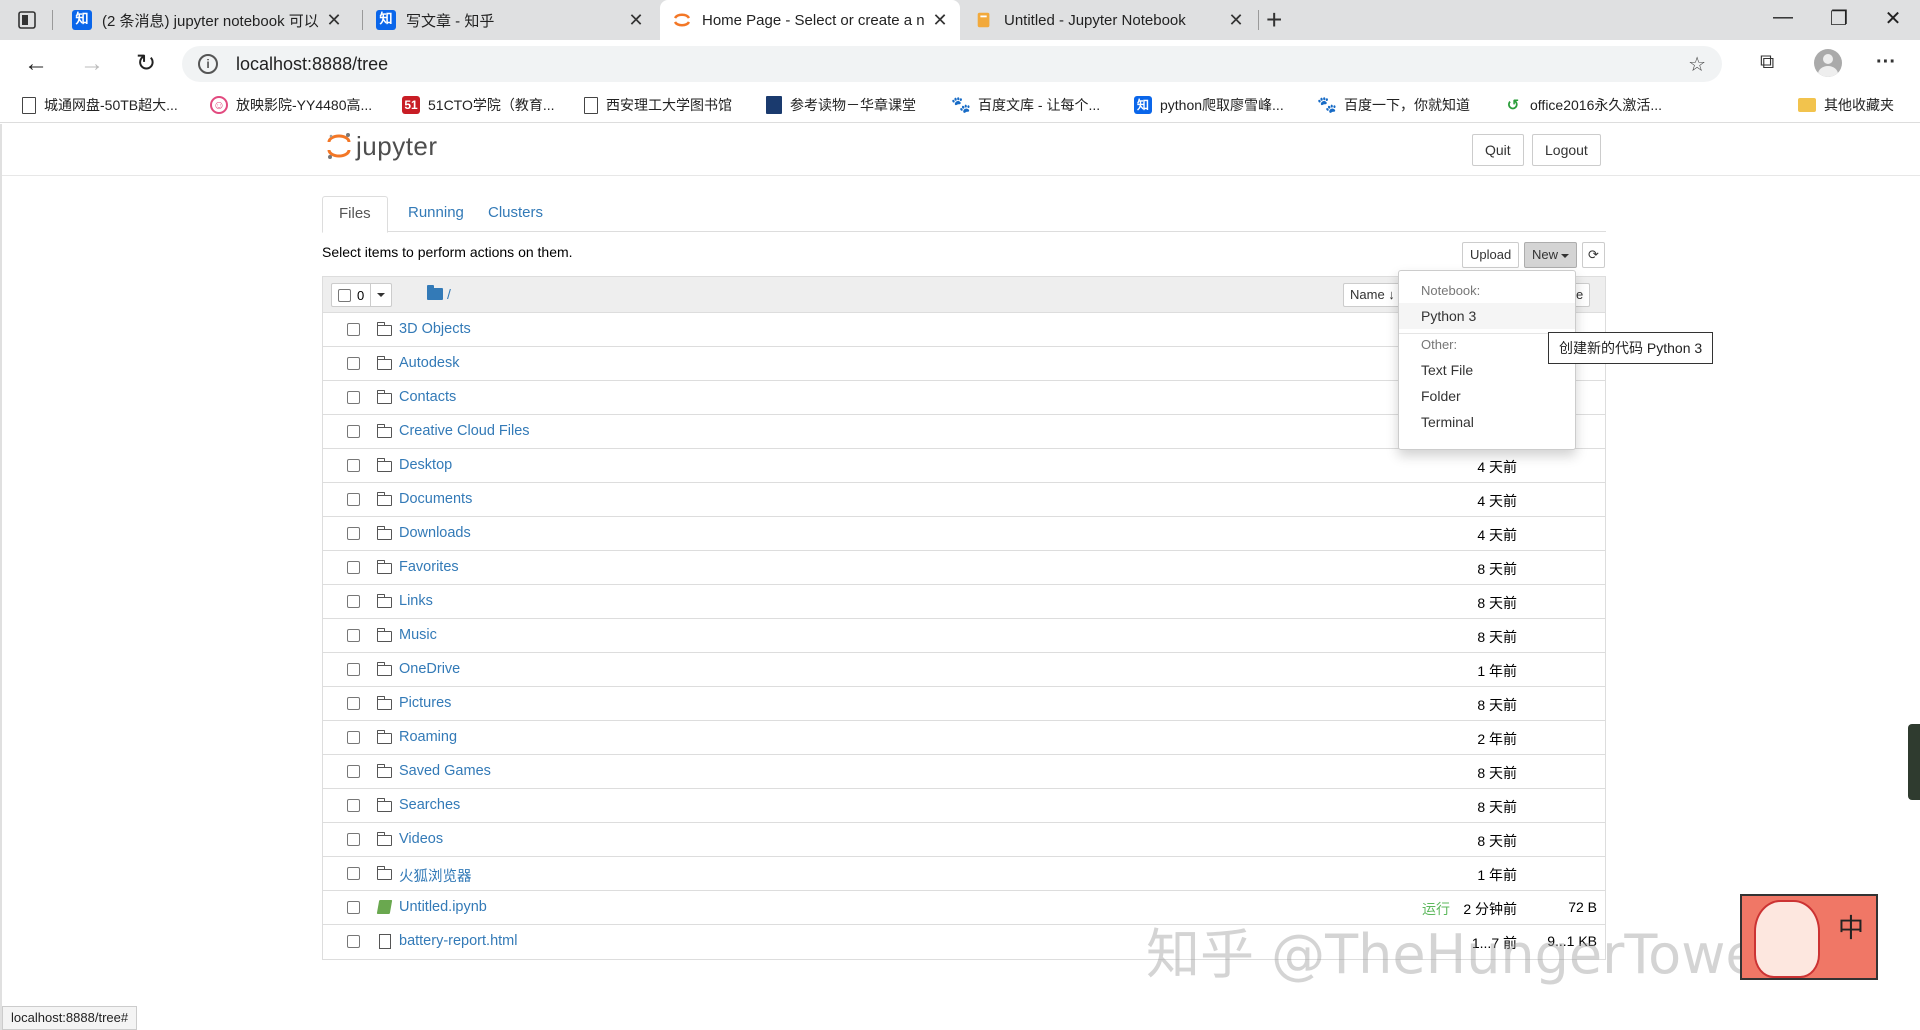 This screenshot has width=1920, height=1030. What do you see at coordinates (429, 669) in the screenshot?
I see `file-name-link: OneDrive` at bounding box center [429, 669].